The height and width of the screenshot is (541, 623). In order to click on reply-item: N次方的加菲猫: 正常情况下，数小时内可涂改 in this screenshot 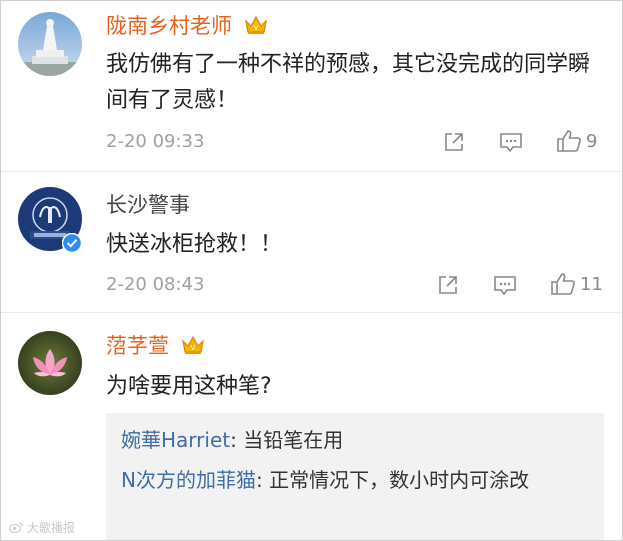, I will do `click(356, 480)`.